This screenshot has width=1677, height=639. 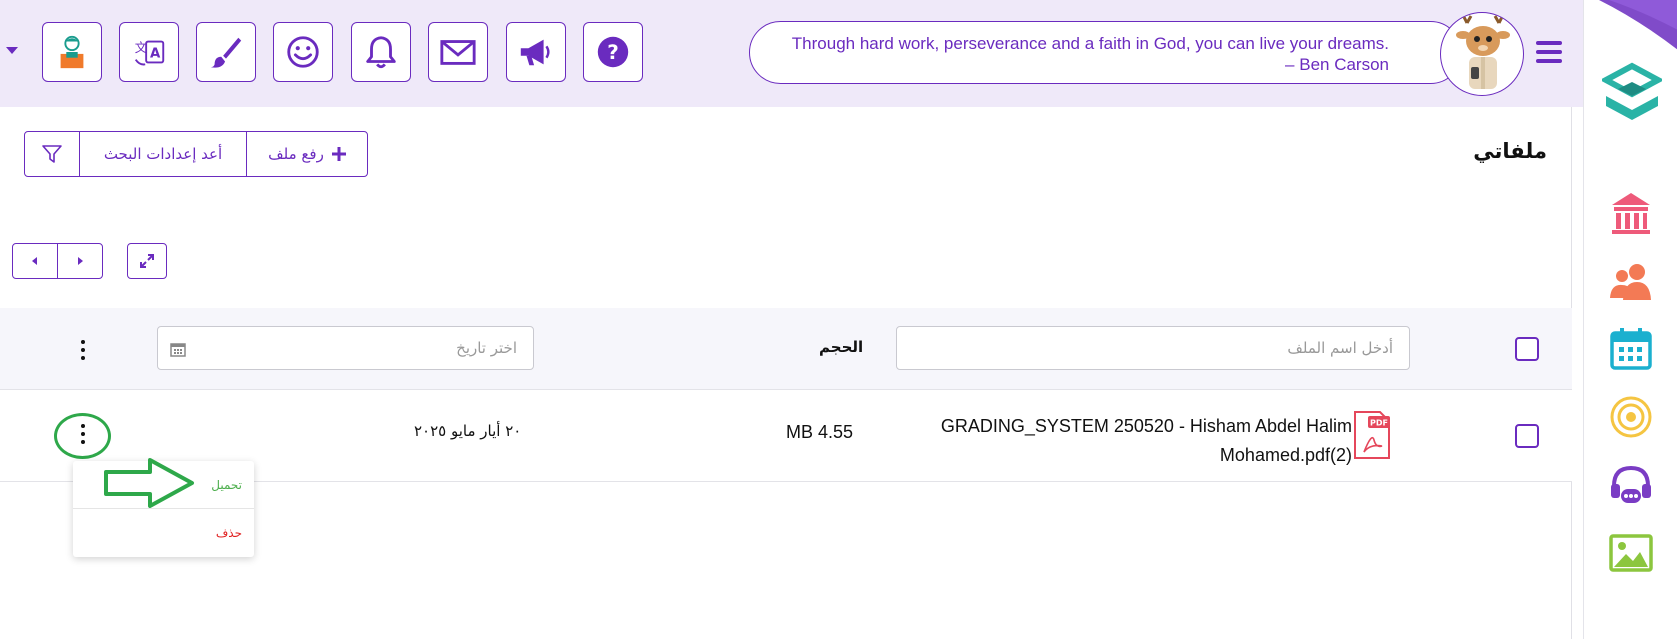 What do you see at coordinates (1510, 151) in the screenshot?
I see `page-title: ملفاتي` at bounding box center [1510, 151].